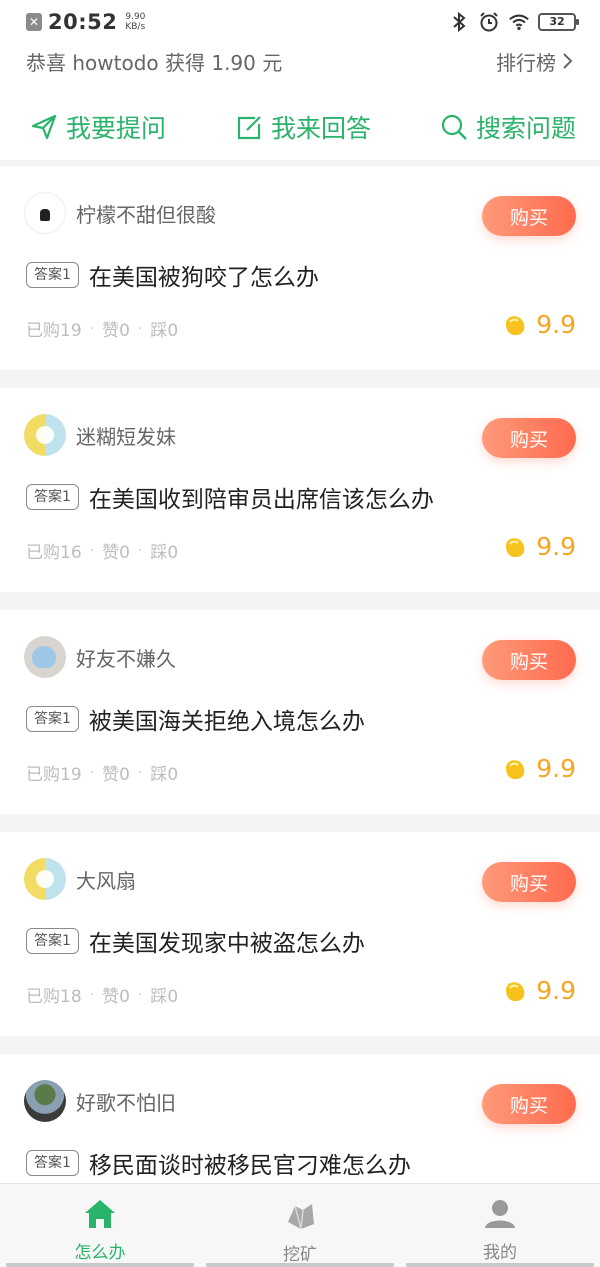  Describe the element at coordinates (54, 997) in the screenshot. I see `bought-count: 已购18` at that location.